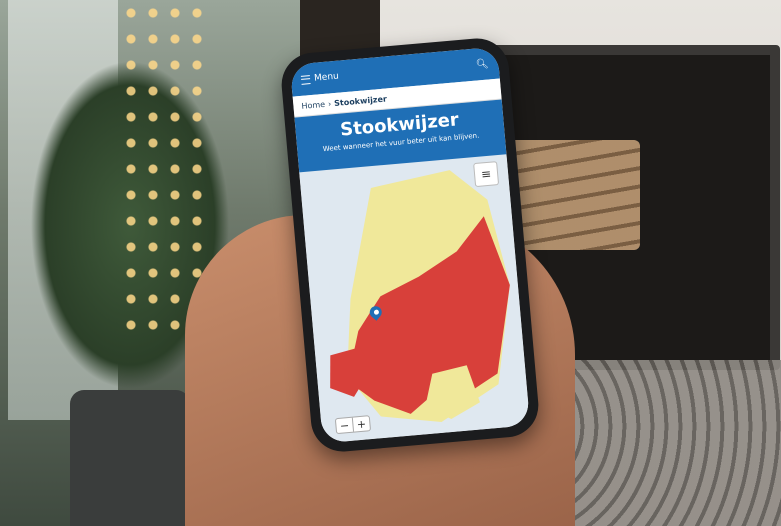 The width and height of the screenshot is (781, 526). What do you see at coordinates (482, 64) in the screenshot?
I see `search-icon: 🔍︎` at bounding box center [482, 64].